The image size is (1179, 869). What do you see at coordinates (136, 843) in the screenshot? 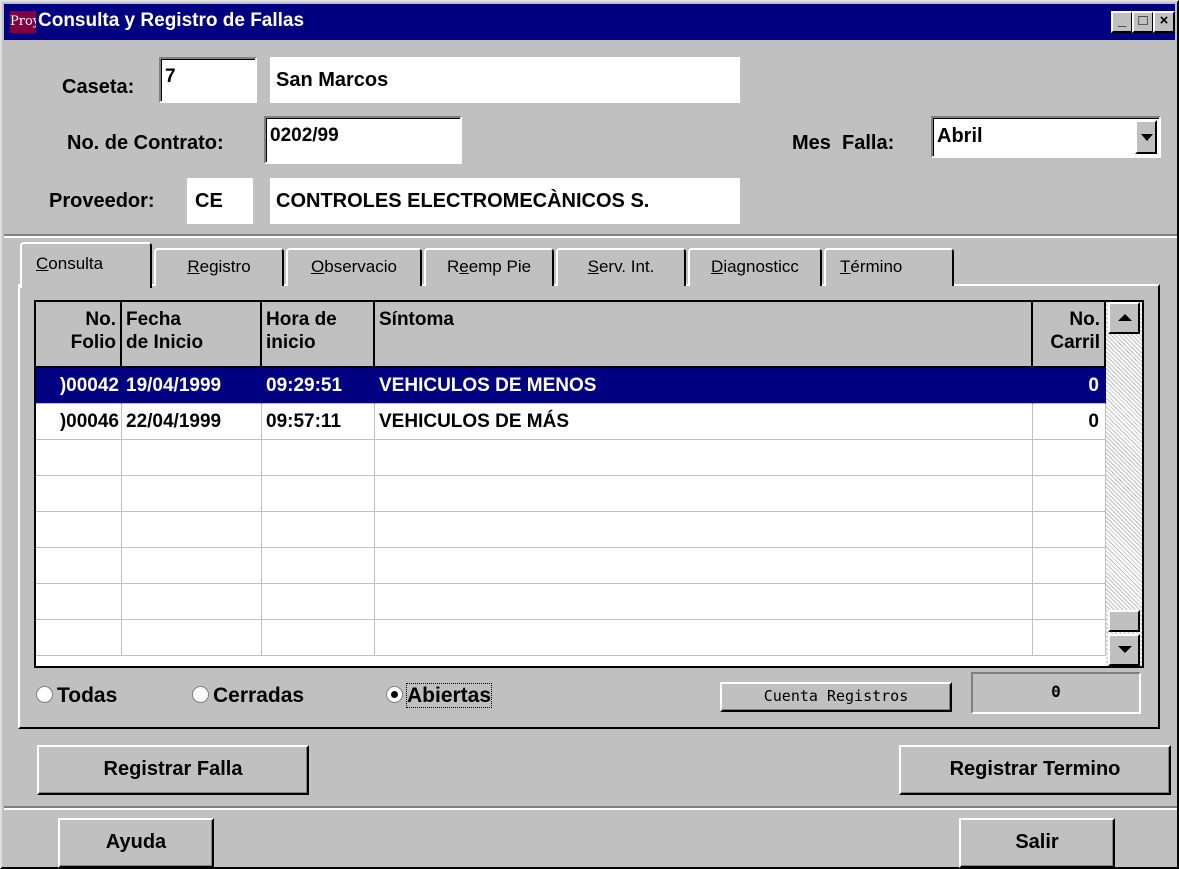
I see `ayuda-button: Ayuda` at bounding box center [136, 843].